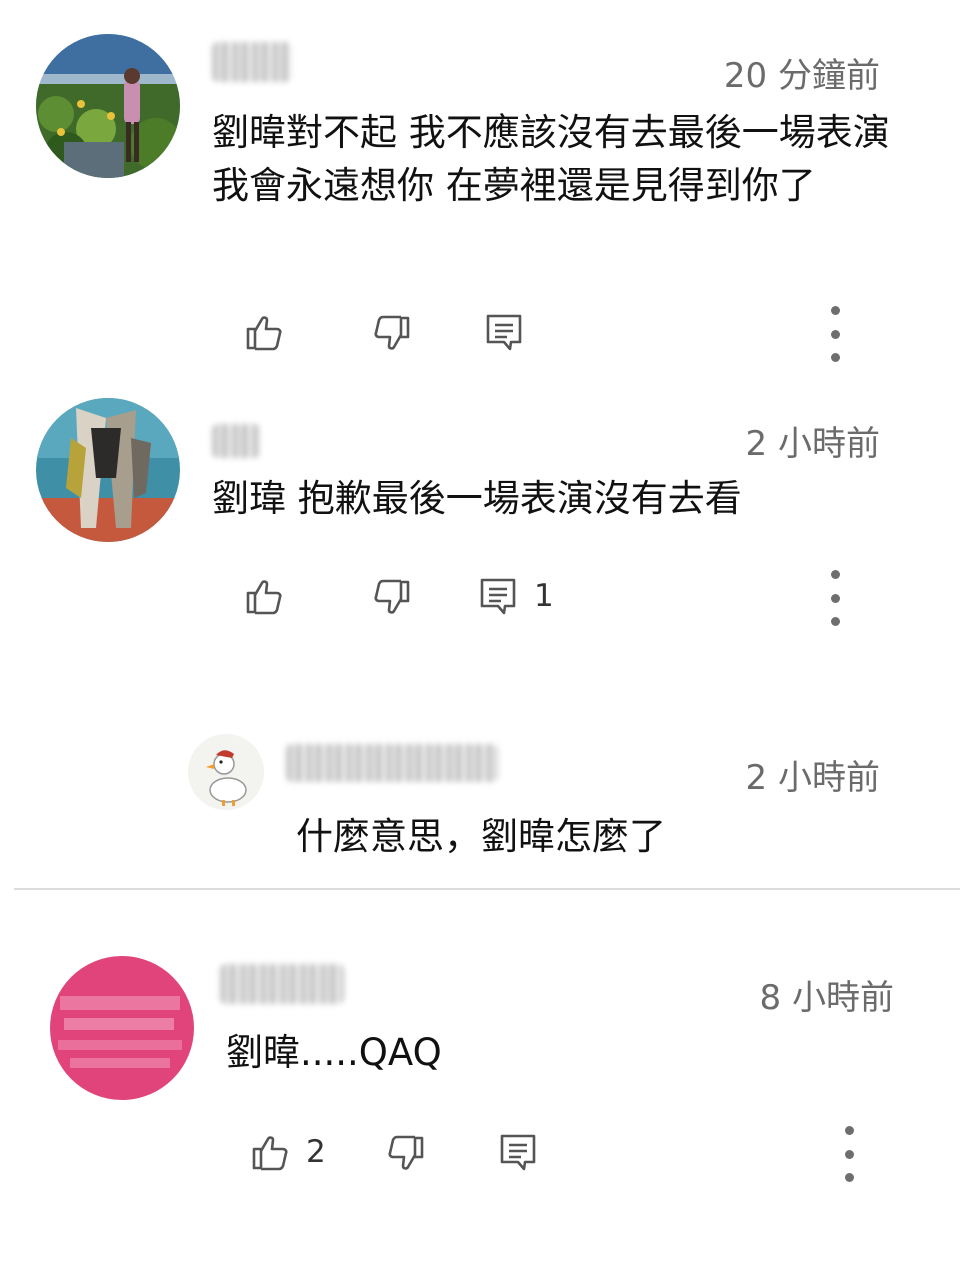  What do you see at coordinates (480, 795) in the screenshot?
I see `reply-comment: 2 小時前 什麼意思，劉暐怎麼了` at bounding box center [480, 795].